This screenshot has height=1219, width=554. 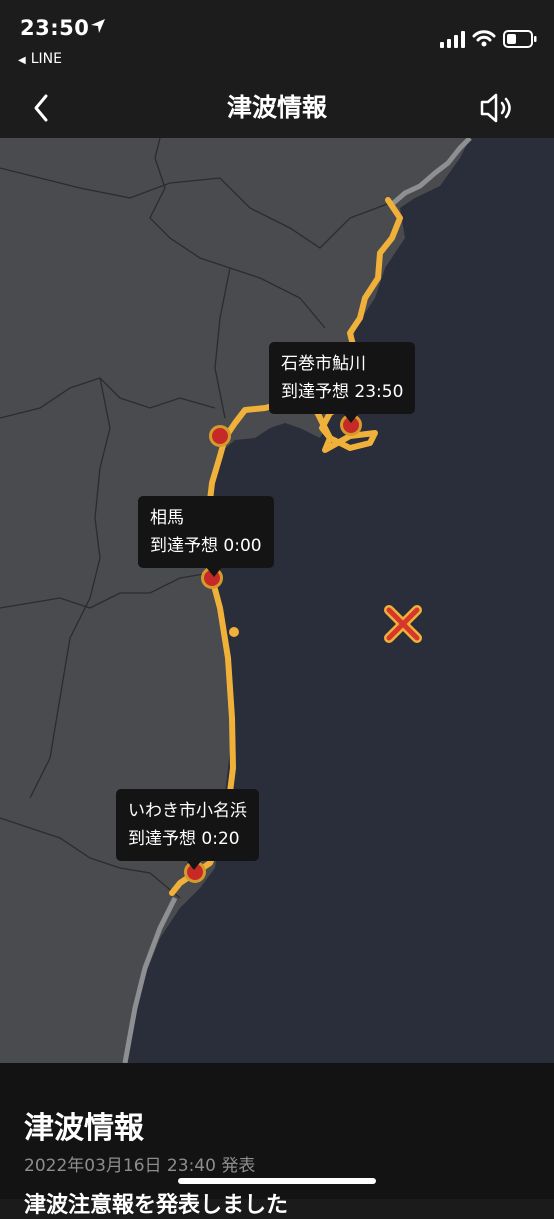 What do you see at coordinates (46, 59) in the screenshot?
I see `back-app-label: LINE` at bounding box center [46, 59].